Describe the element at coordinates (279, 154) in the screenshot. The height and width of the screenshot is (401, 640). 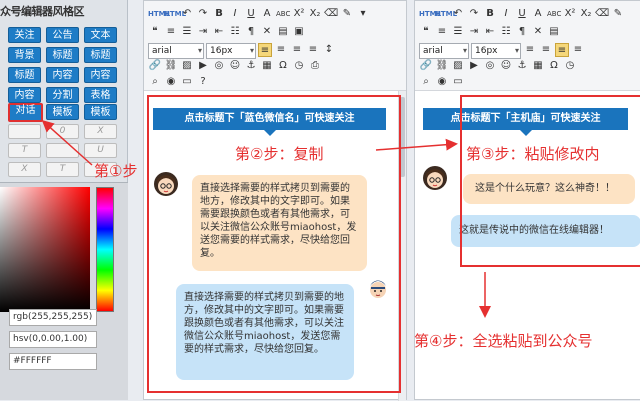
I see `step2-label: 第②步：复制` at that location.